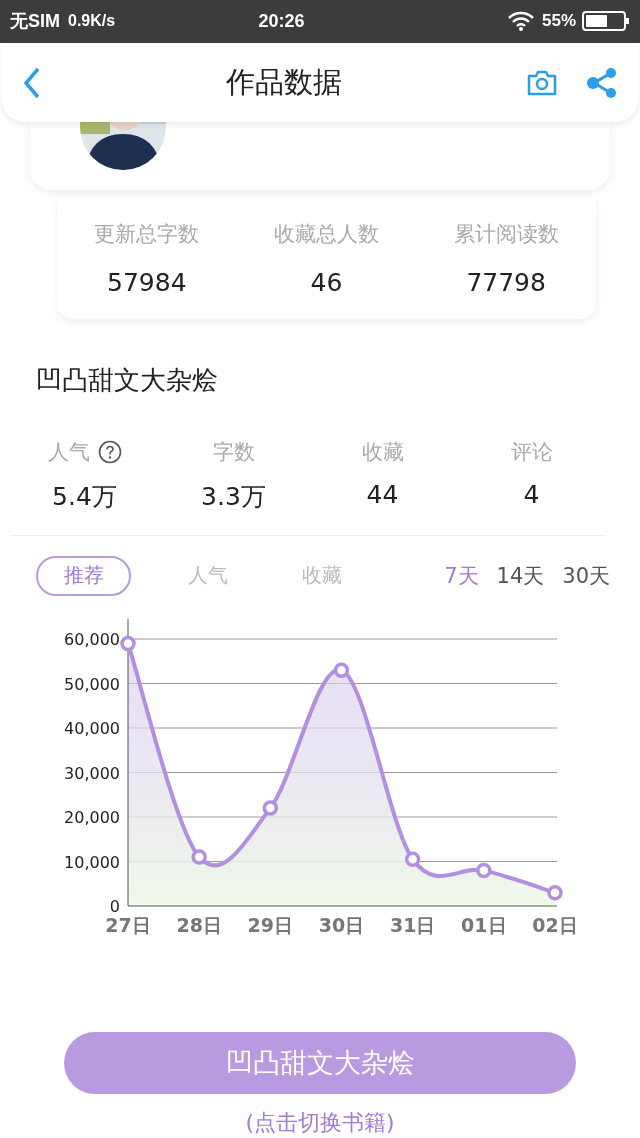  Describe the element at coordinates (531, 452) in the screenshot. I see `metric-label: 评论` at that location.